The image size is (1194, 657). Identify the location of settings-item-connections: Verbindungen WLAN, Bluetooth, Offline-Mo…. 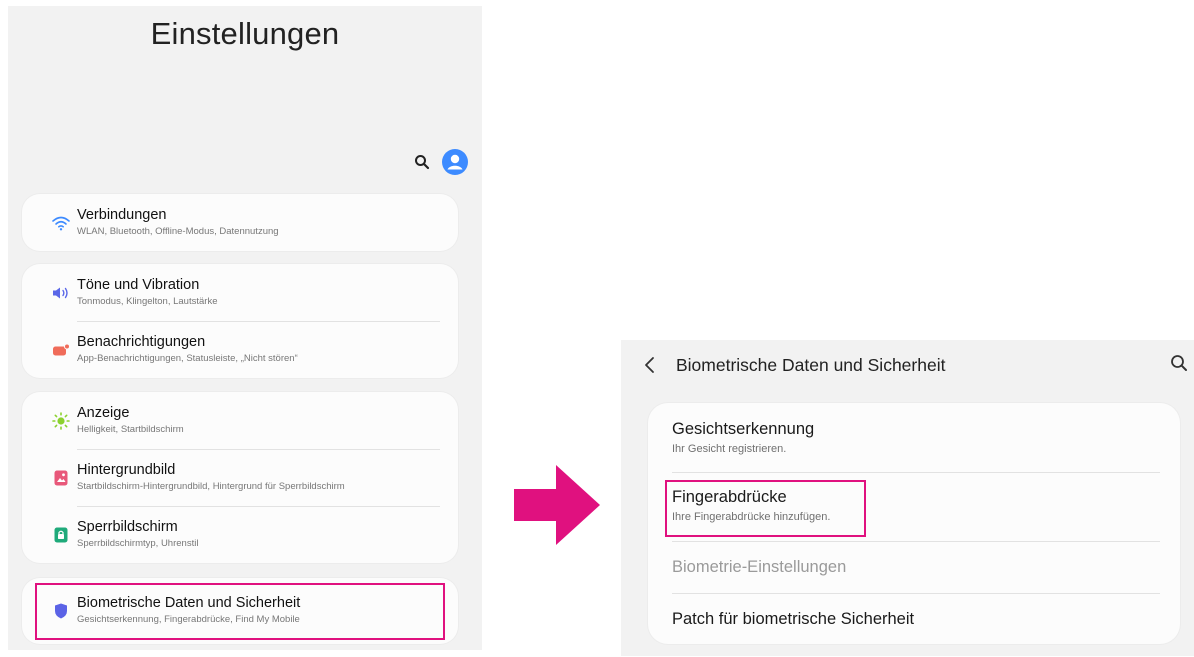
(240, 222).